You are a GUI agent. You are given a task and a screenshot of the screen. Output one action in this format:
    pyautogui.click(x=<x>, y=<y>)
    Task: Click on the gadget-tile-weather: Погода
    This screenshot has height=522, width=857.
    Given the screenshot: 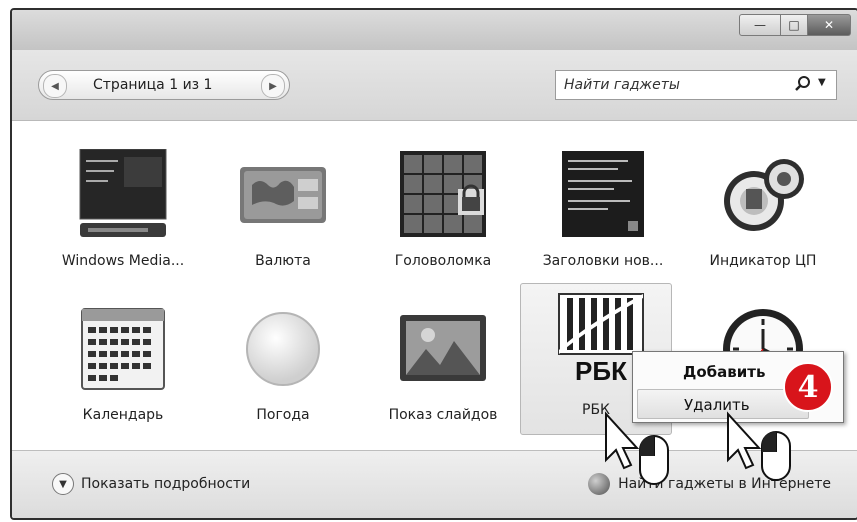 What is the action you would take?
    pyautogui.click(x=283, y=359)
    